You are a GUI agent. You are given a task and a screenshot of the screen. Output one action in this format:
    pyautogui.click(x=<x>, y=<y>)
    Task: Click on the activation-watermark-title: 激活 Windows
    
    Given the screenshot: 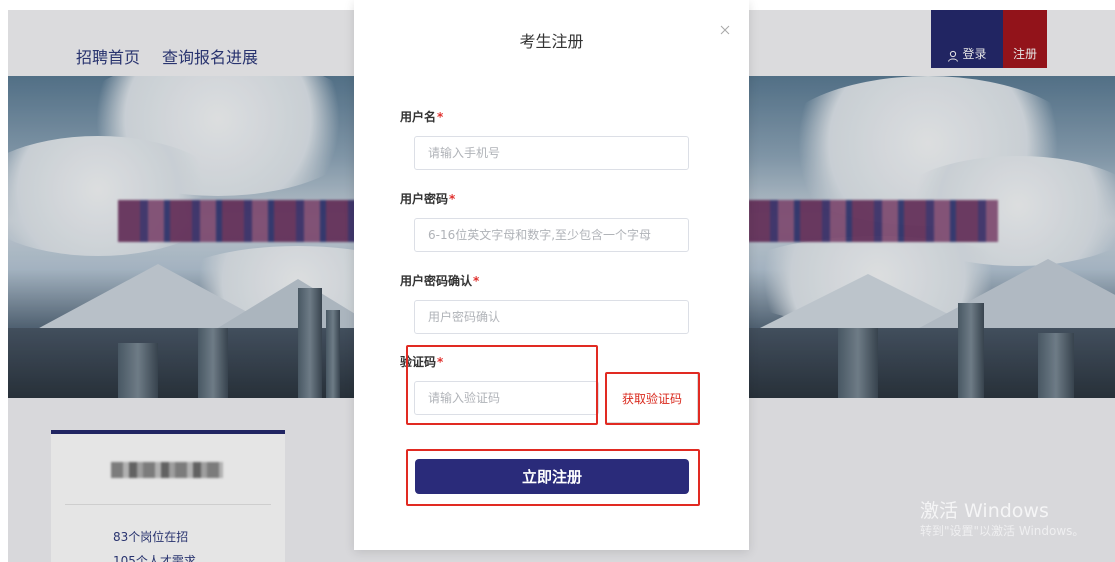 What is the action you would take?
    pyautogui.click(x=984, y=511)
    